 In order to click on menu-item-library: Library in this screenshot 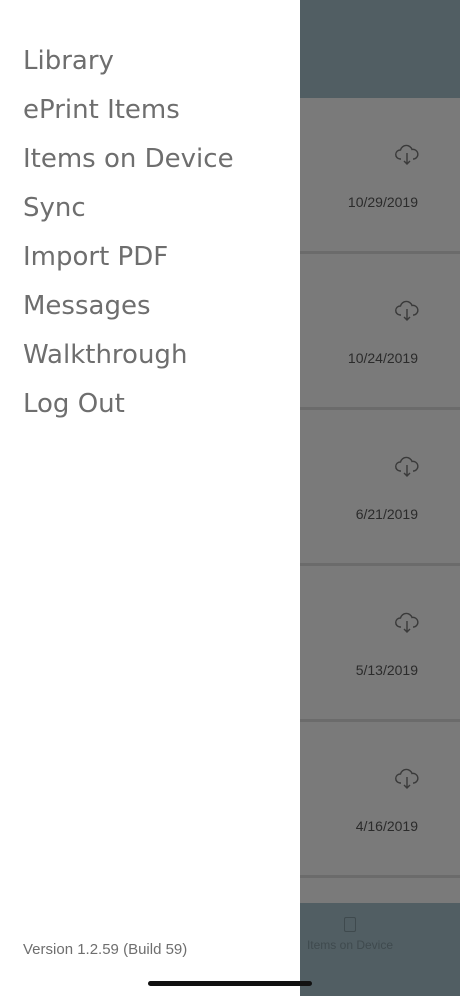, I will do `click(128, 68)`.